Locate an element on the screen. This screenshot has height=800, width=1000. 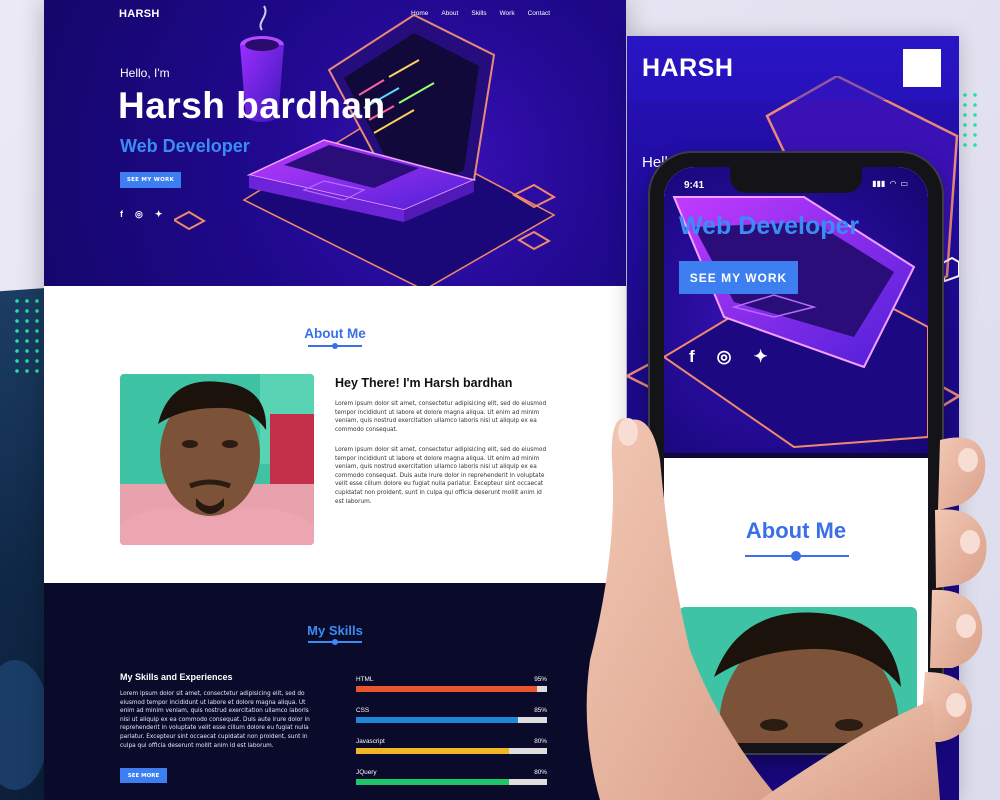
tablet-header: HARSH is located at coordinates (793, 68).